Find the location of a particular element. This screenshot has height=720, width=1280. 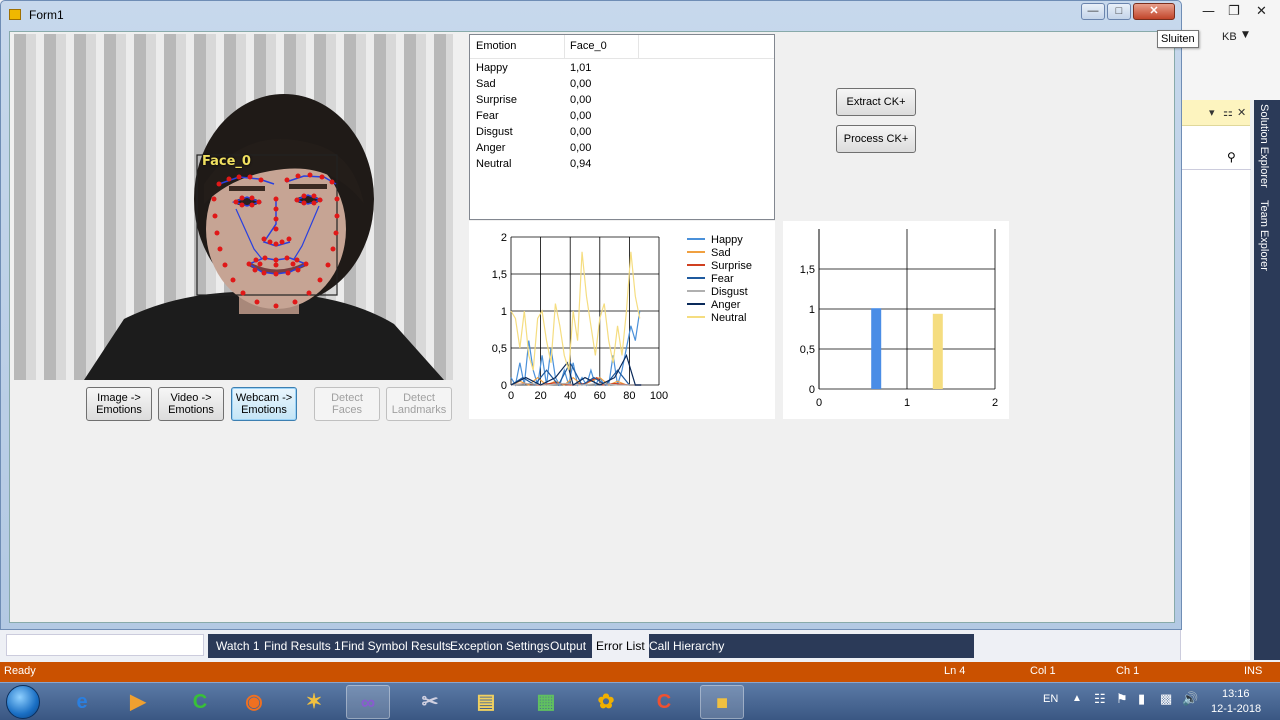

video-emotions-button: Video -> Emotions is located at coordinates (191, 404).